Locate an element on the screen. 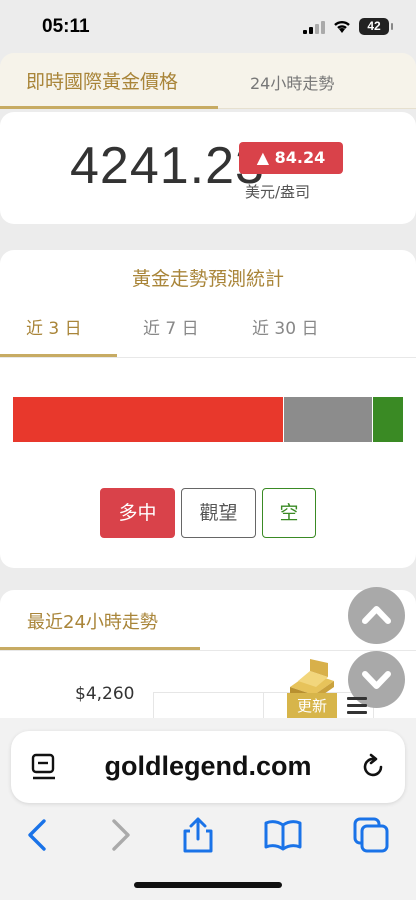 The height and width of the screenshot is (900, 416). y-axis-label: $4,260 is located at coordinates (105, 694).